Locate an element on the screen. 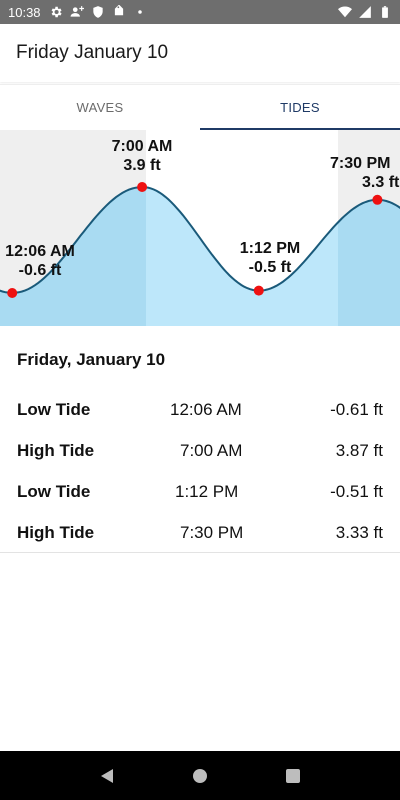 The image size is (400, 800). system-nav-bar is located at coordinates (200, 775).